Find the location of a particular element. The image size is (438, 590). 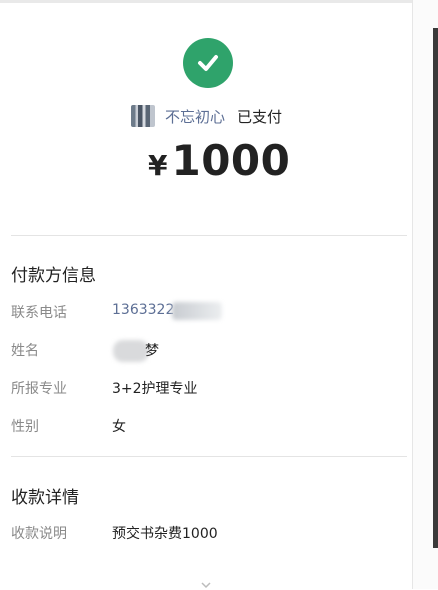

check-circle-icon is located at coordinates (208, 63).